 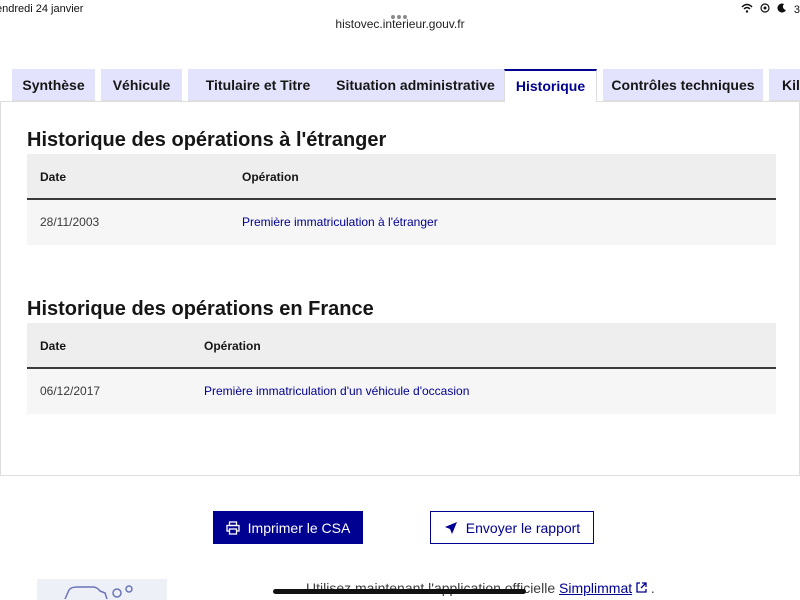 I want to click on address-bar-url: histovec.interieur.gouv.fr, so click(x=400, y=24).